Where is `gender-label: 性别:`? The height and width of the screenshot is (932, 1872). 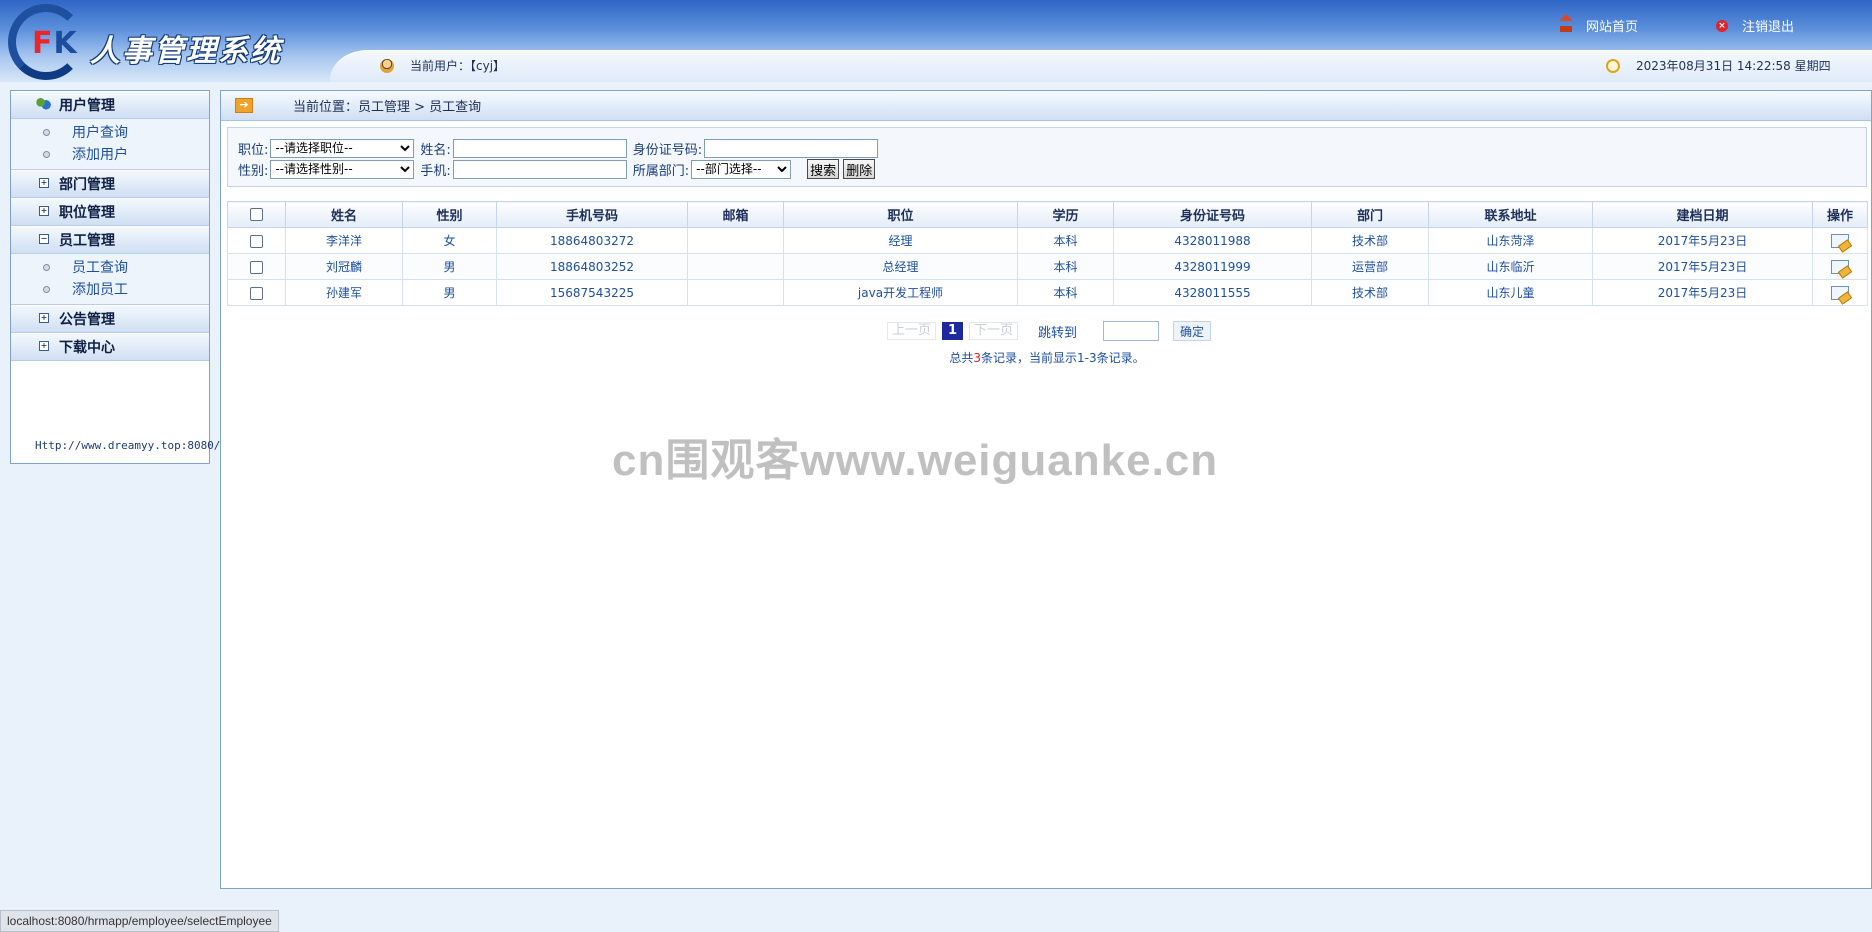 gender-label: 性别: is located at coordinates (253, 171).